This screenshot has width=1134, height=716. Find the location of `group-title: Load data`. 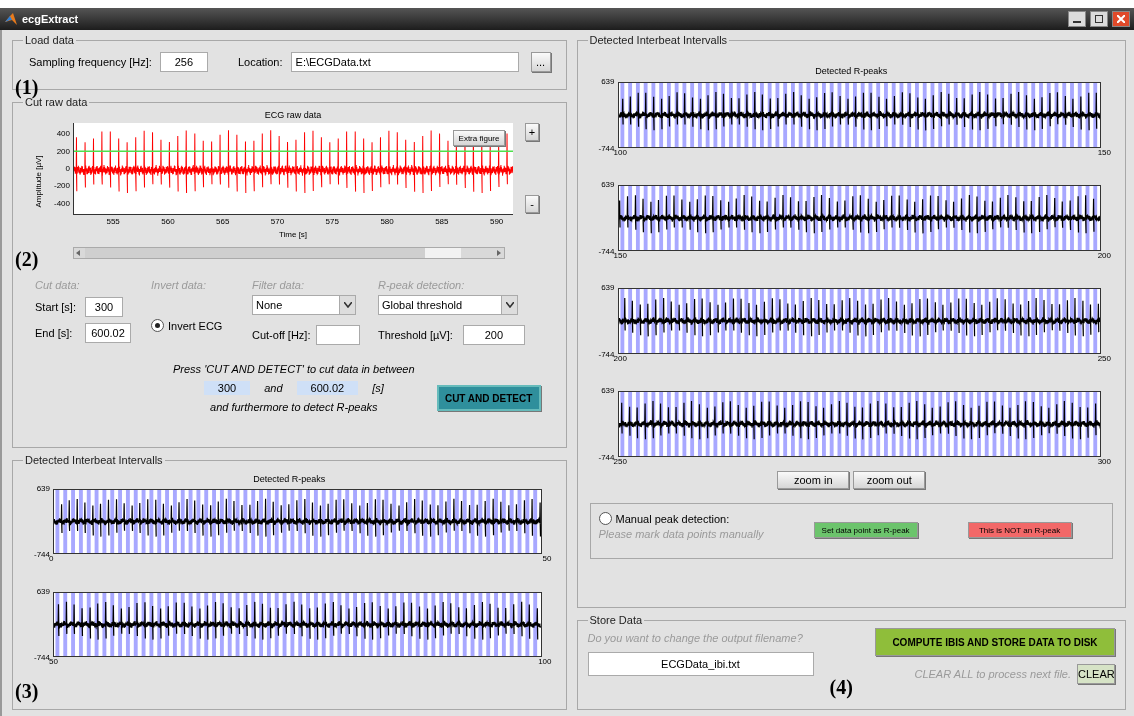

group-title: Load data is located at coordinates (49, 40).